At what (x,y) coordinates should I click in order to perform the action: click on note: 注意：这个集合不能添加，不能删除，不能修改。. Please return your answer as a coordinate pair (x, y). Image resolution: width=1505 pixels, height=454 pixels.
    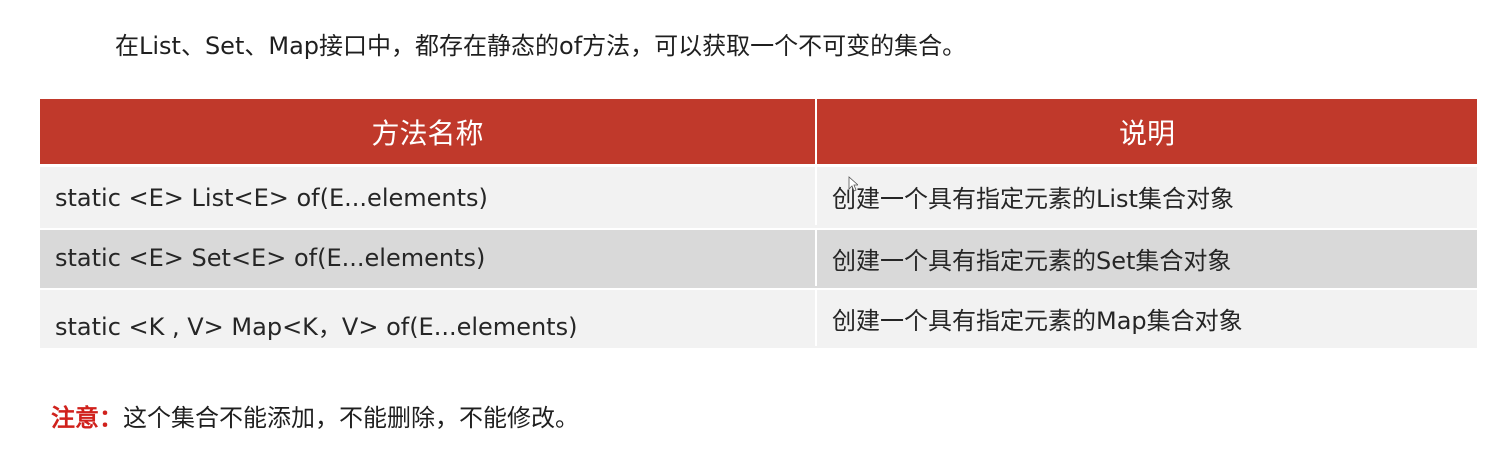
    Looking at the image, I should click on (315, 418).